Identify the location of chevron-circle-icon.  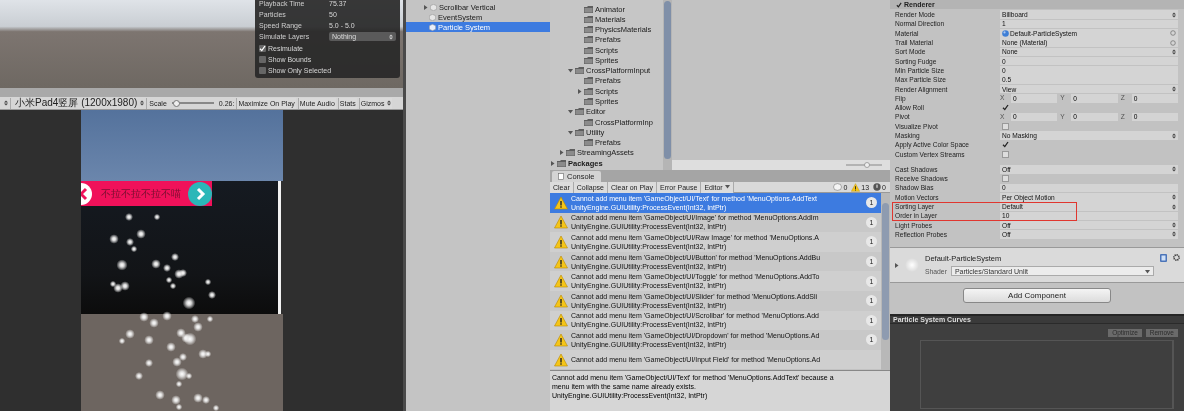
(200, 193).